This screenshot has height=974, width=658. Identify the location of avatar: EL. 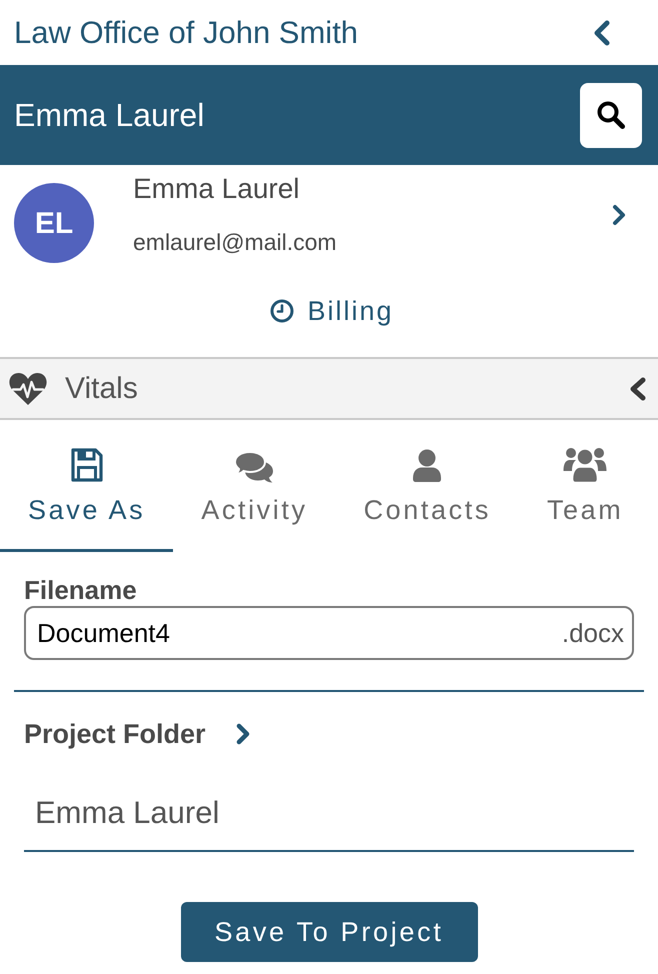
(54, 223).